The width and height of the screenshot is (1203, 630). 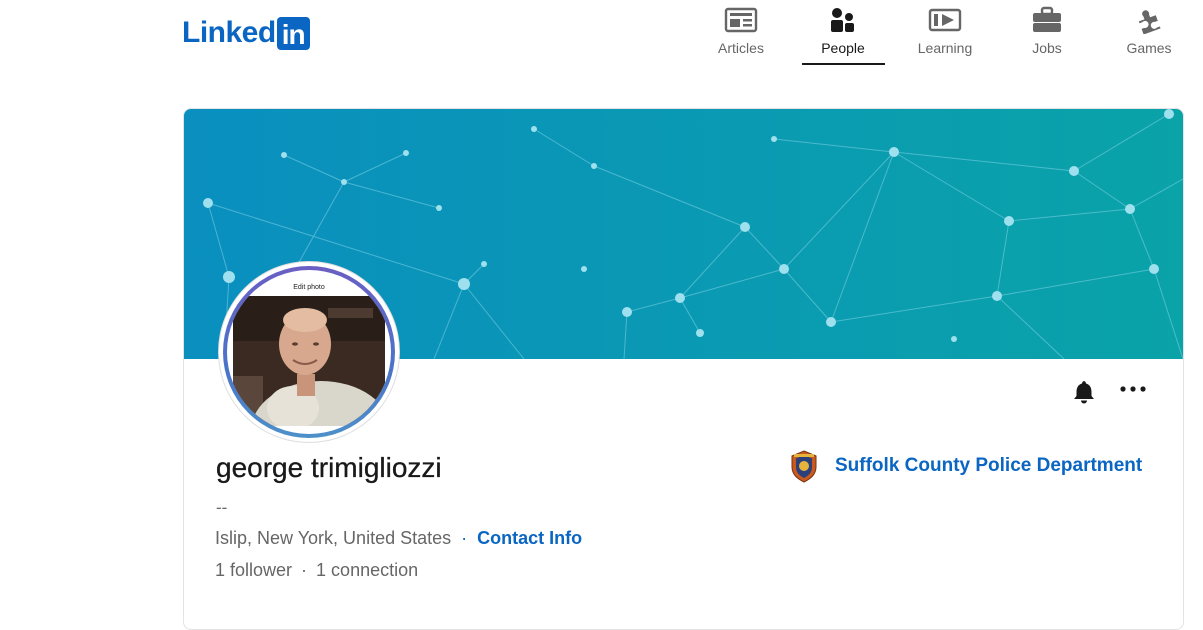 I want to click on avatar, so click(x=309, y=361).